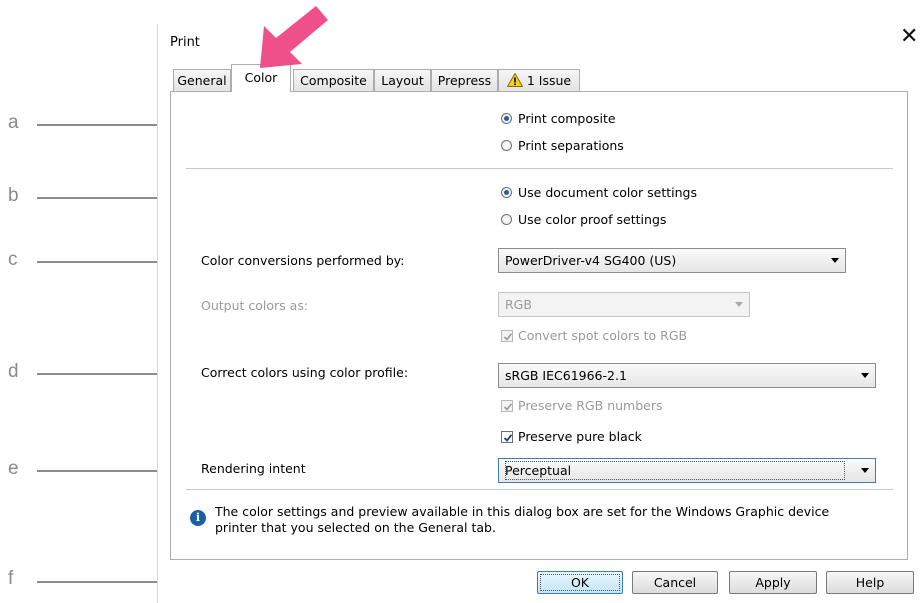  I want to click on focus-ring, so click(580, 582).